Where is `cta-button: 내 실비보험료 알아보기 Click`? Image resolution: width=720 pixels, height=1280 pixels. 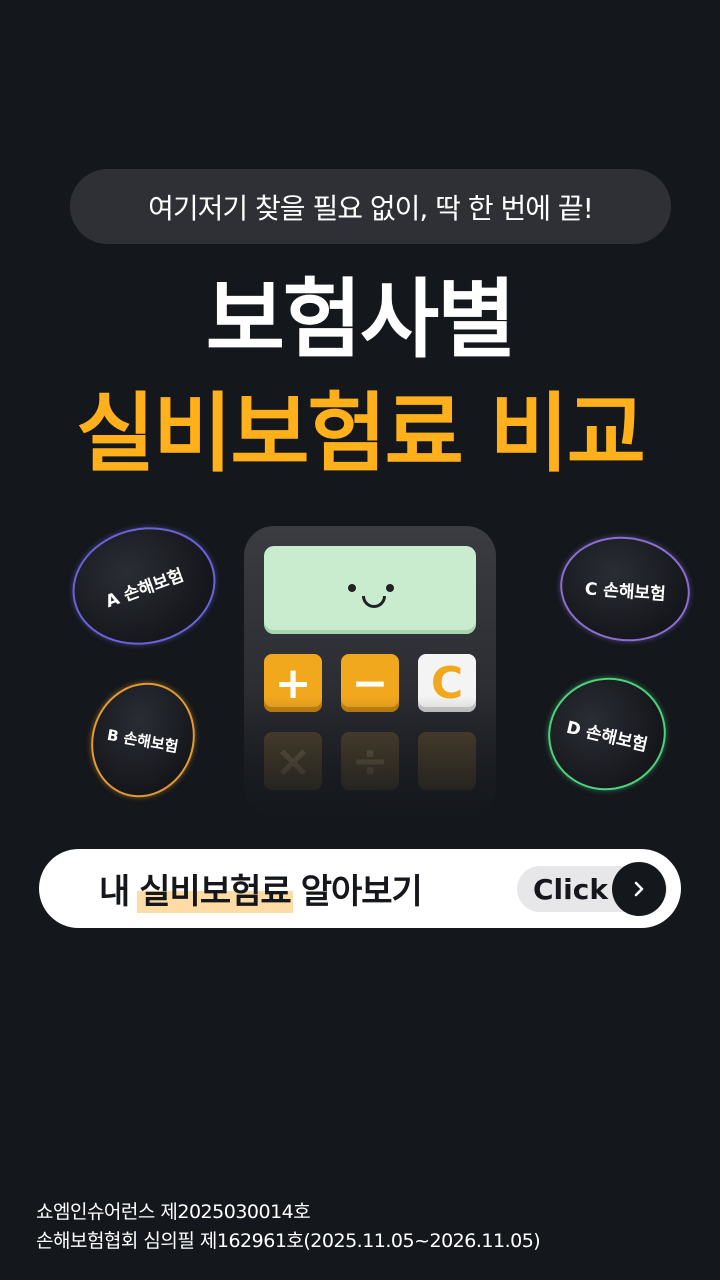 cta-button: 내 실비보험료 알아보기 Click is located at coordinates (360, 888).